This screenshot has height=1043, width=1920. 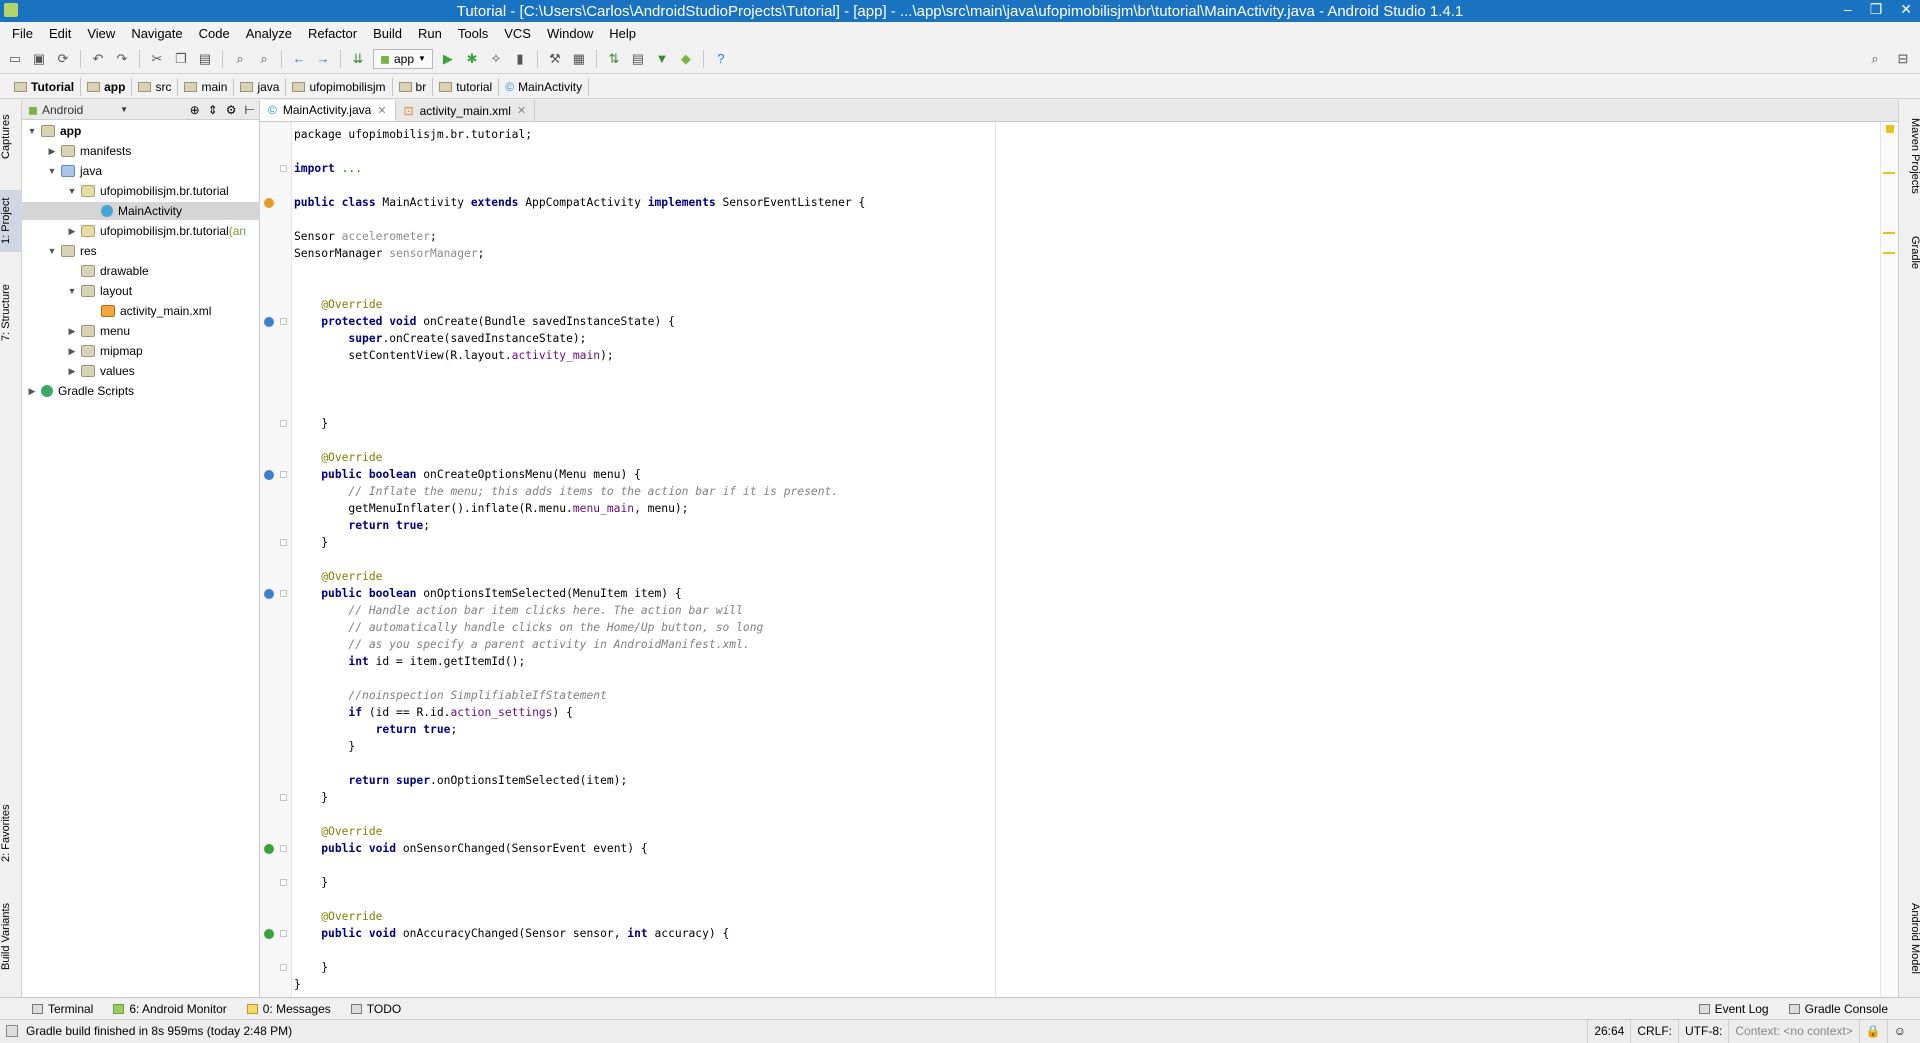 What do you see at coordinates (11, 313) in the screenshot?
I see `structure-tab: 7: Structure` at bounding box center [11, 313].